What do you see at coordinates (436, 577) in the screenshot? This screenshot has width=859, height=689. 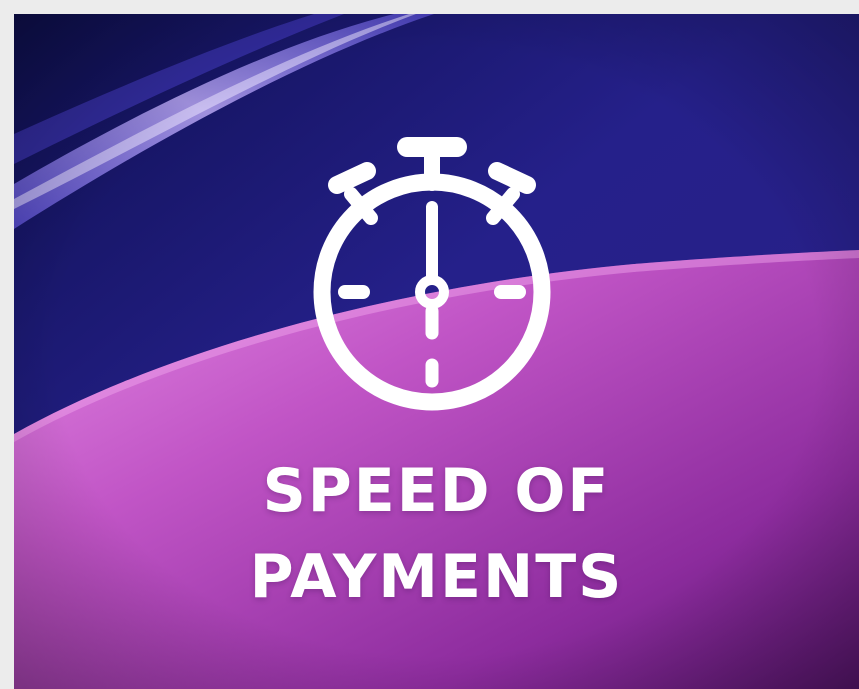 I see `title-line-2: PAYMENTS` at bounding box center [436, 577].